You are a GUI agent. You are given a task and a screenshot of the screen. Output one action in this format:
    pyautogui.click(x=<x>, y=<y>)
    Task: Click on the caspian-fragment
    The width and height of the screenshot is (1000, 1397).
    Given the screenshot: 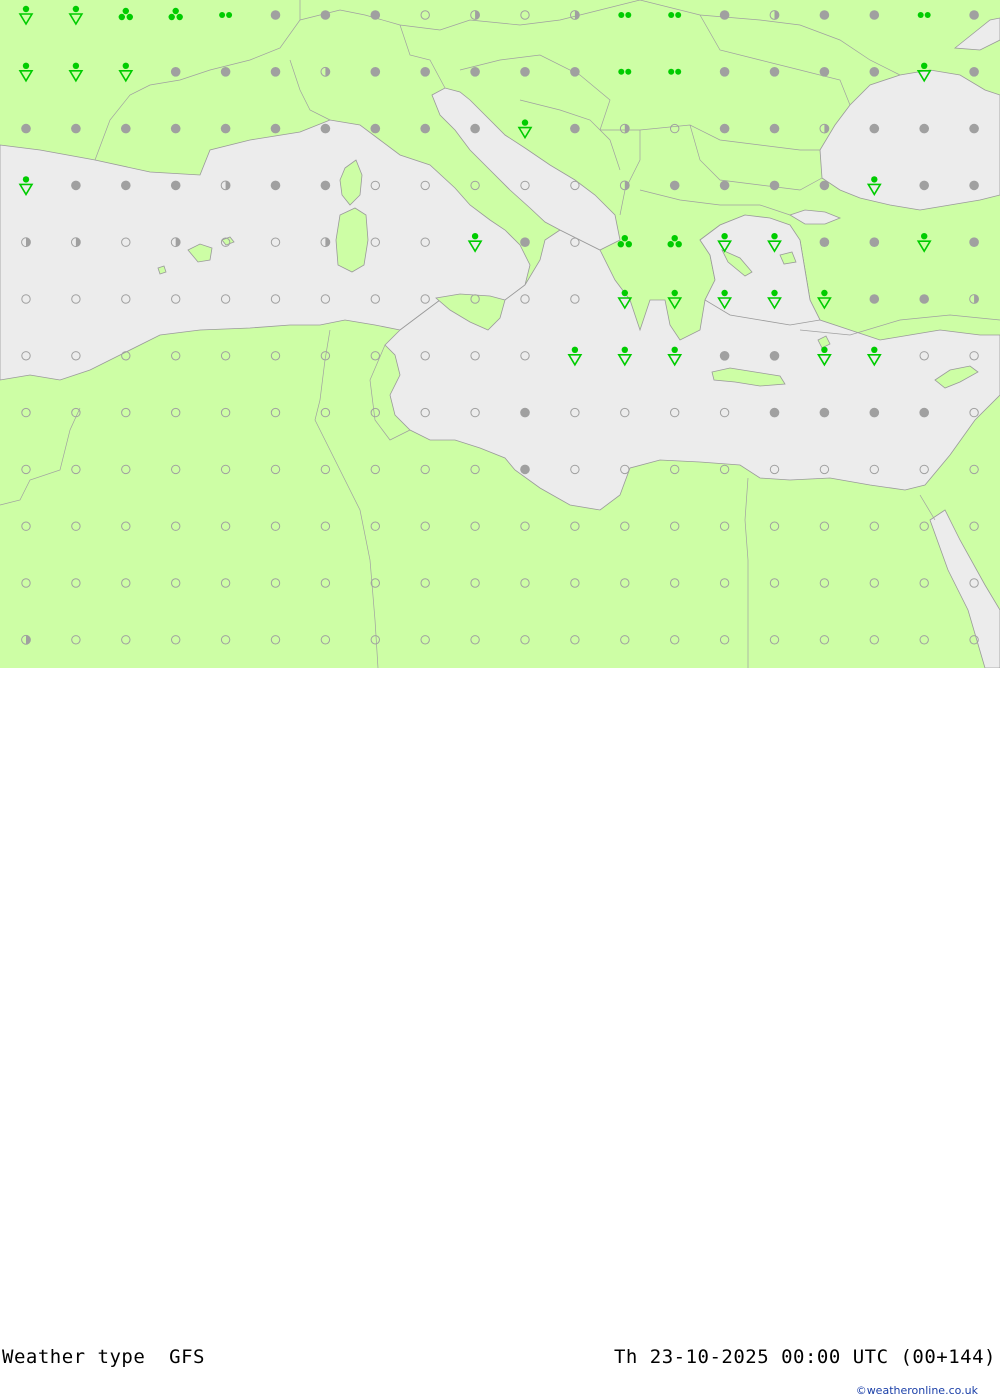 What is the action you would take?
    pyautogui.click(x=976, y=34)
    